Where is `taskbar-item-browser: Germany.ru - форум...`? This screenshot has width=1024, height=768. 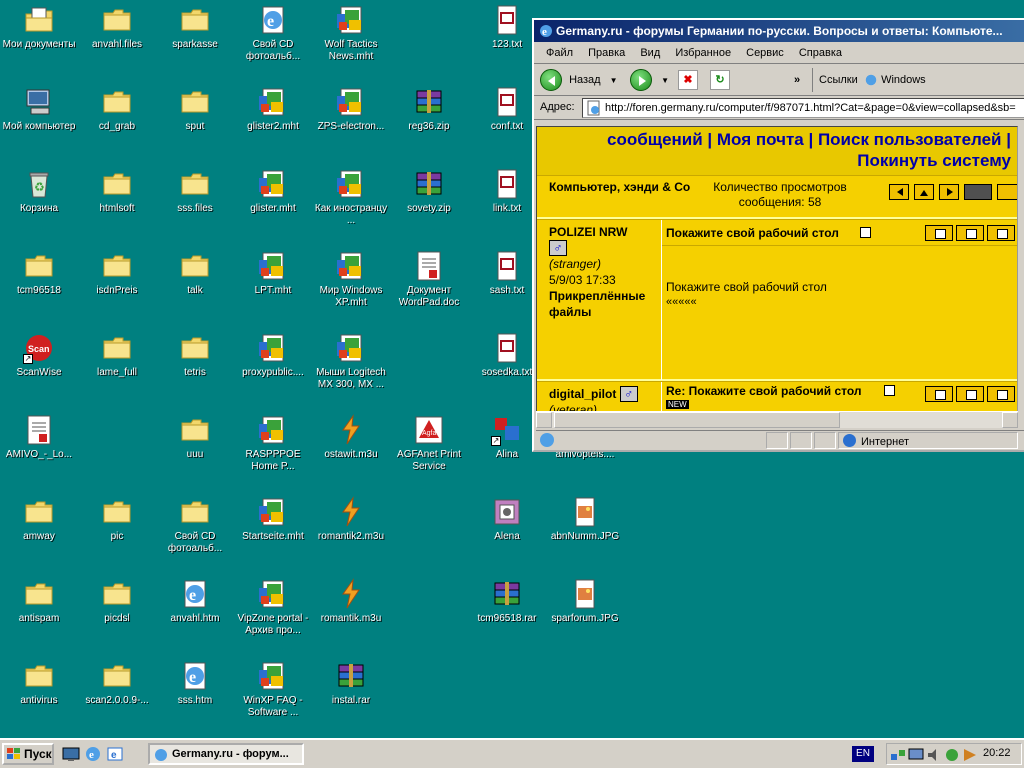
taskbar-item-browser: Germany.ru - форум... is located at coordinates (226, 754).